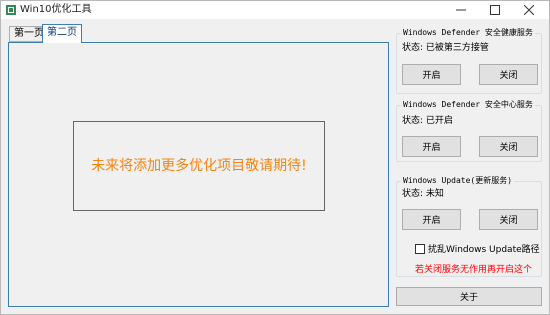  I want to click on title-bar: Win10优化工具, so click(275, 10).